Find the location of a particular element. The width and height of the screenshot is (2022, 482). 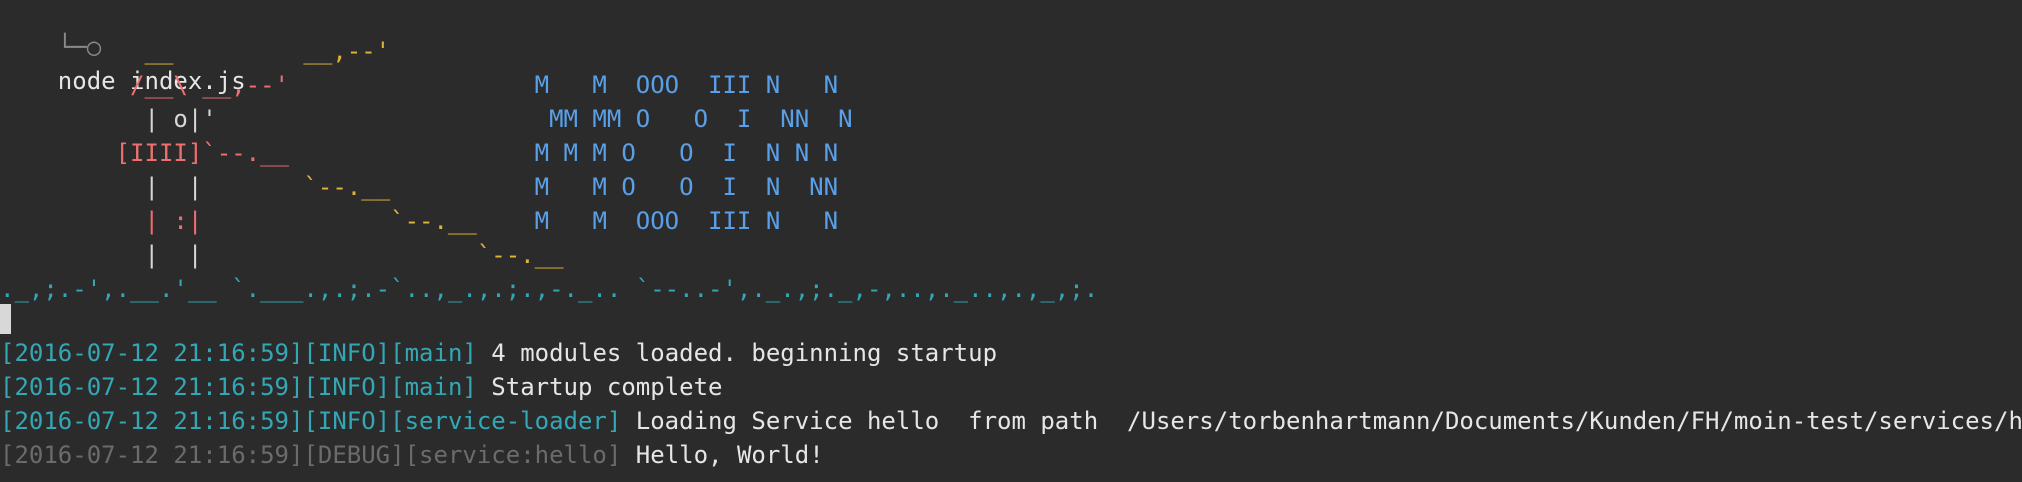

text-cursor is located at coordinates (5, 319).